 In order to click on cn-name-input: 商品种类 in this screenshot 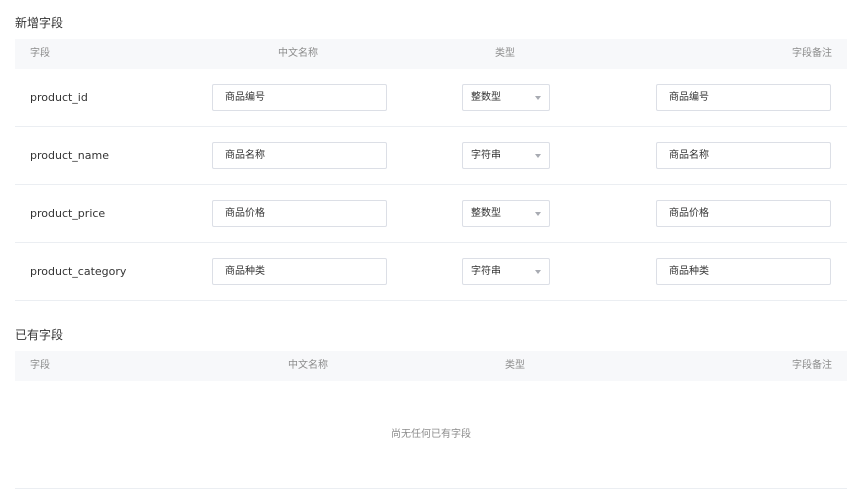, I will do `click(299, 271)`.